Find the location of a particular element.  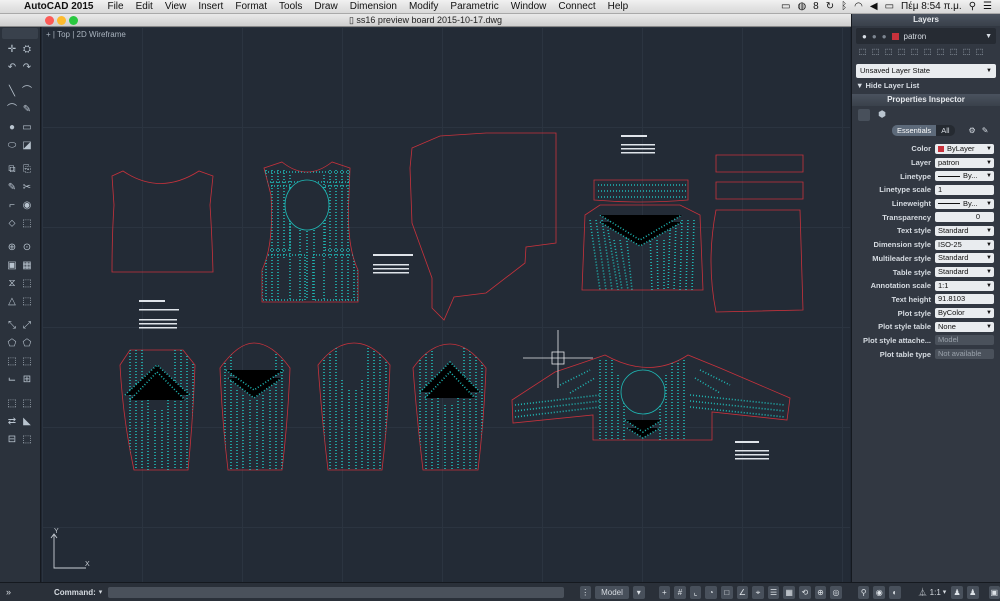

mirror-tool-2-icon: ⬚ is located at coordinates (27, 301).